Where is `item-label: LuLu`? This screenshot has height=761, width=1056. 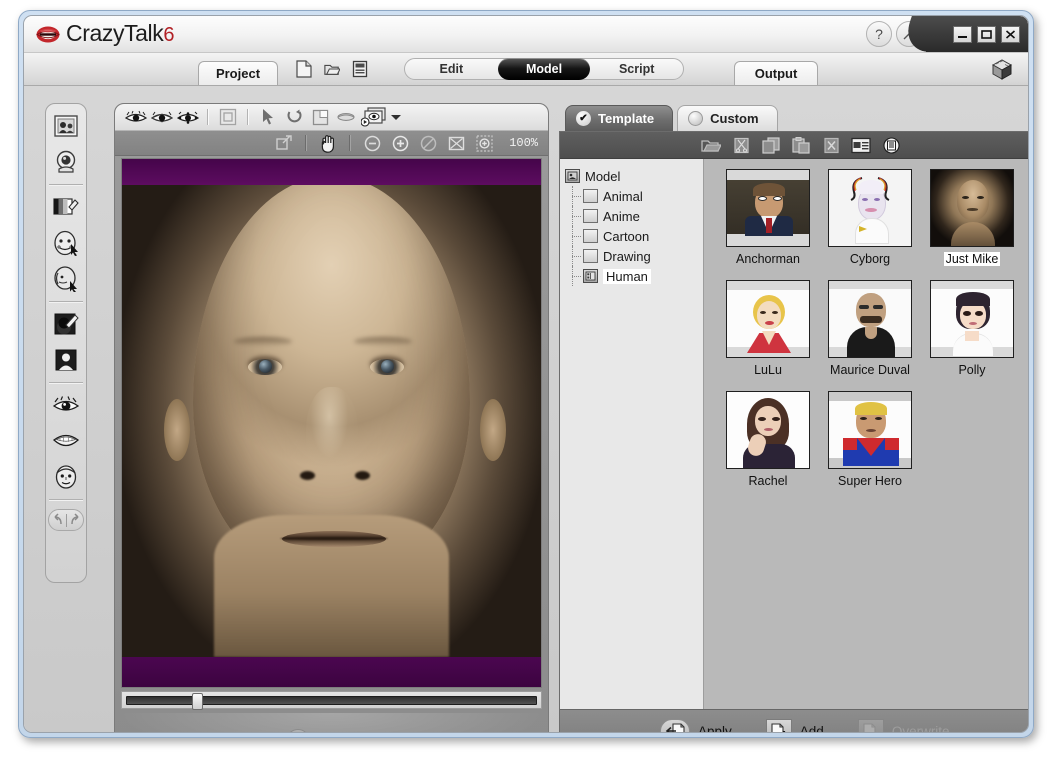
item-label: LuLu is located at coordinates (768, 370).